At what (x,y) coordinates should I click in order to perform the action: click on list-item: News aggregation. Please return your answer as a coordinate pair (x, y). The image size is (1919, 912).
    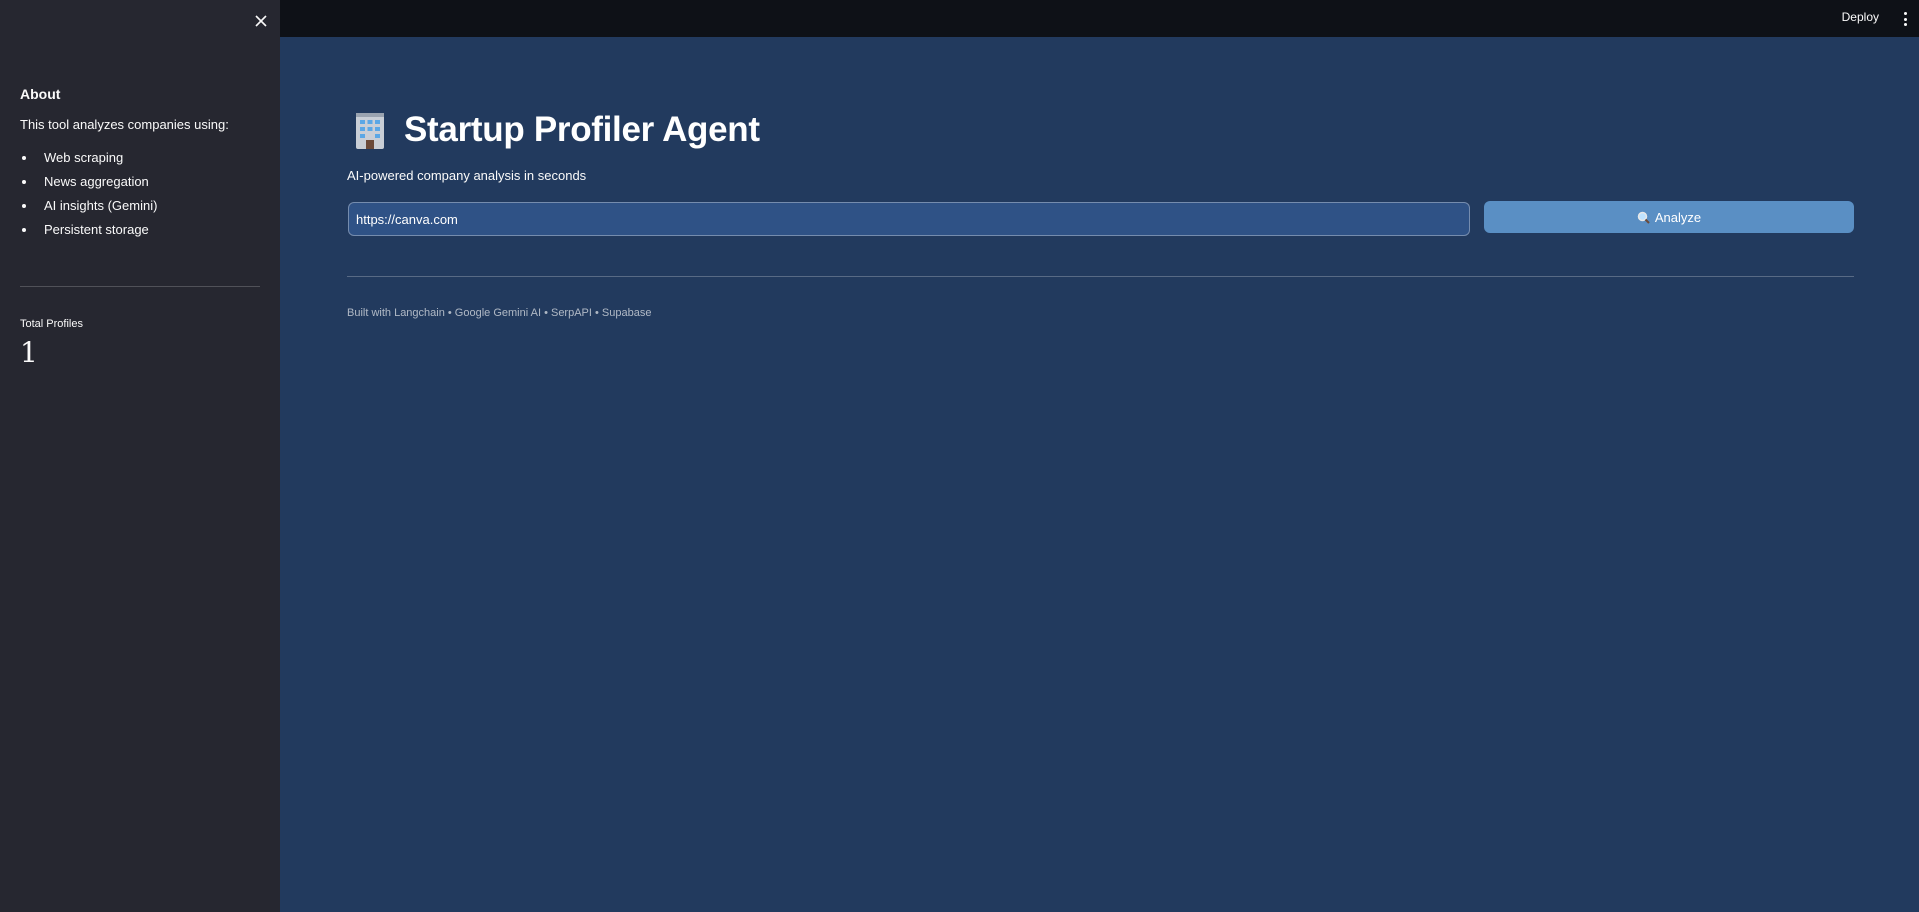
    Looking at the image, I should click on (140, 182).